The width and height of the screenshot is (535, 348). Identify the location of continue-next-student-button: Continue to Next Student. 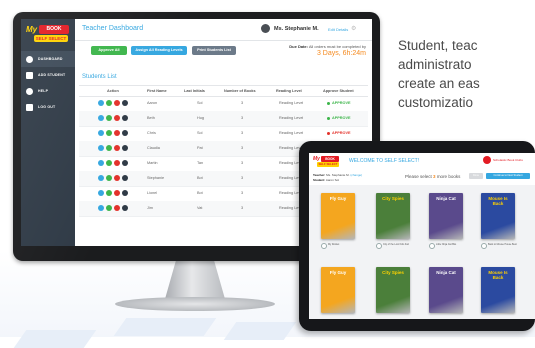
(508, 176).